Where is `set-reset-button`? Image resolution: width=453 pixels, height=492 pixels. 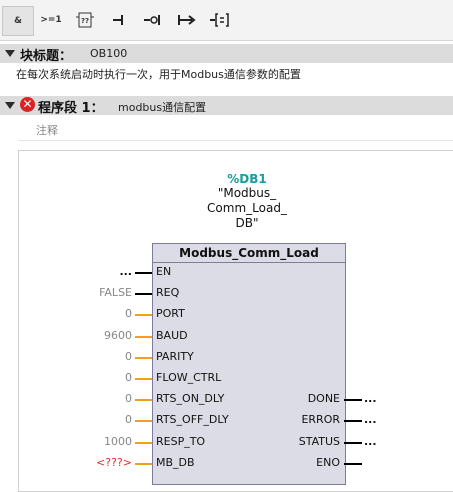
set-reset-button is located at coordinates (221, 20).